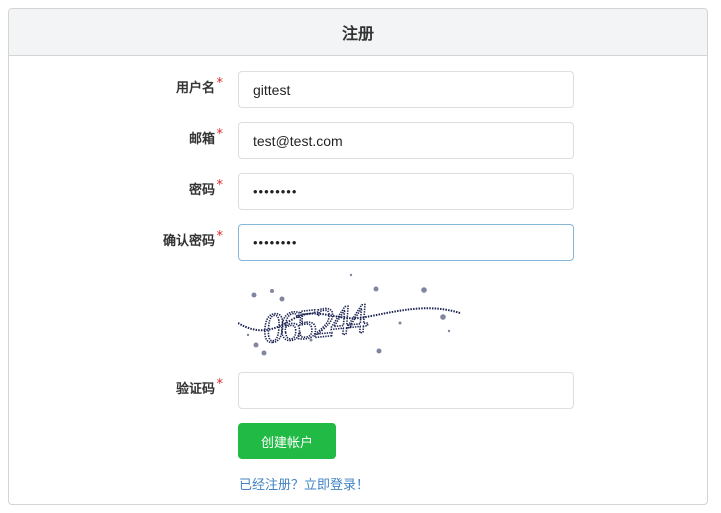  I want to click on username-input, so click(406, 89).